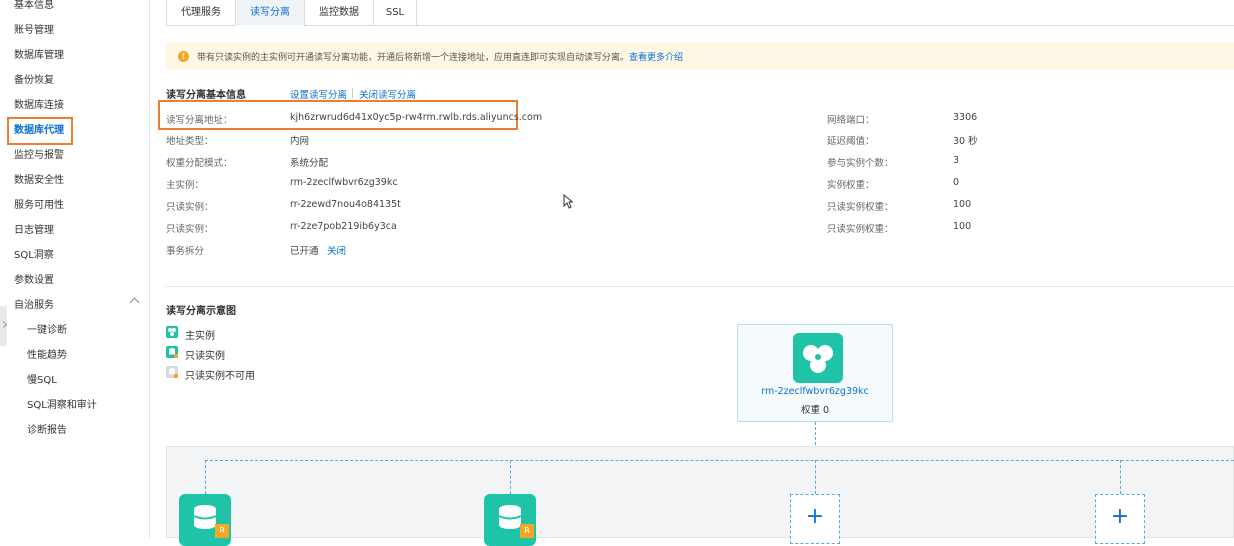 This screenshot has width=1234, height=546. Describe the element at coordinates (34, 231) in the screenshot. I see `sidebar-item-logs: 日志管理` at that location.